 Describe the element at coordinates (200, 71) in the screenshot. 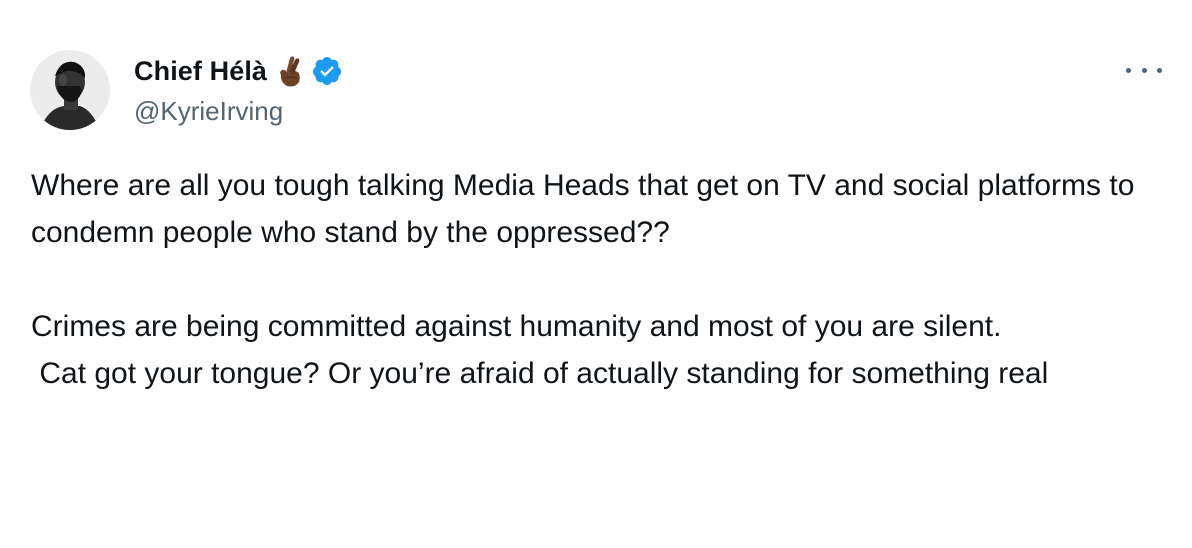

I see `display-name: Chief Hélà` at that location.